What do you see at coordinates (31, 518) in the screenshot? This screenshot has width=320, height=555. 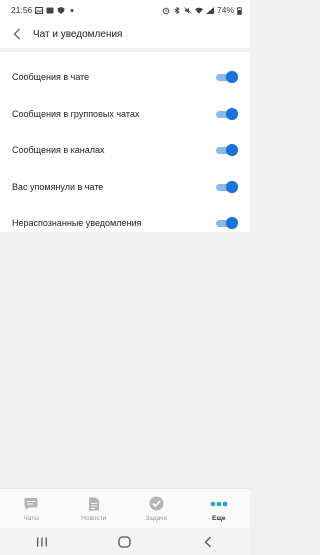 I see `tab-label: Чаты` at bounding box center [31, 518].